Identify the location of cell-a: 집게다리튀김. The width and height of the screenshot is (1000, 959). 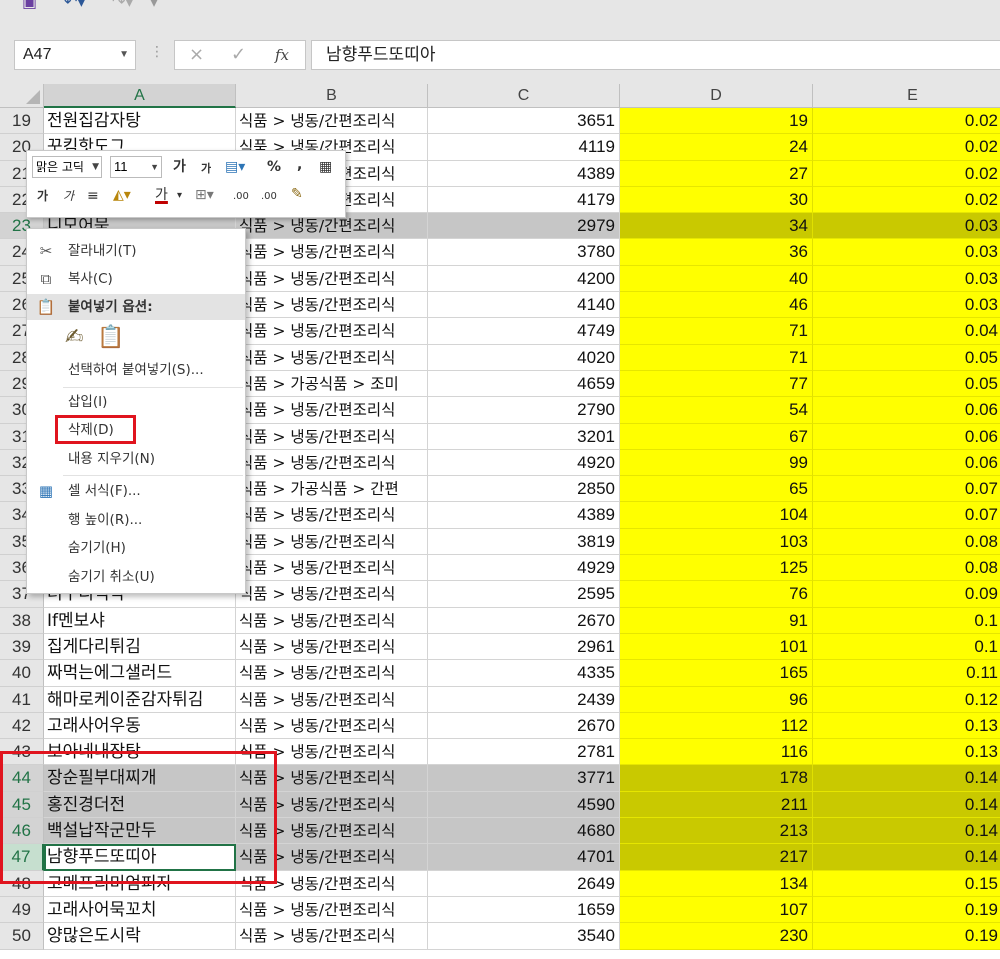
(140, 647).